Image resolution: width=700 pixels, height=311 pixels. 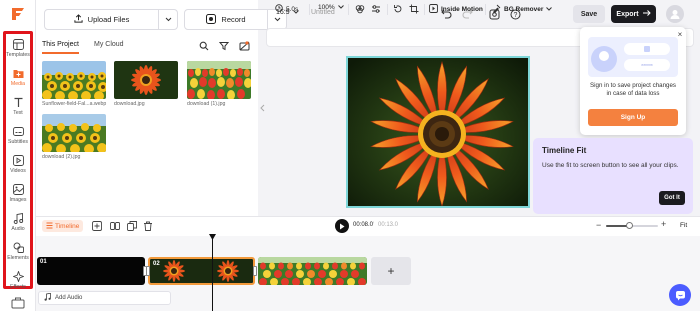 What do you see at coordinates (115, 226) in the screenshot?
I see `split-icon` at bounding box center [115, 226].